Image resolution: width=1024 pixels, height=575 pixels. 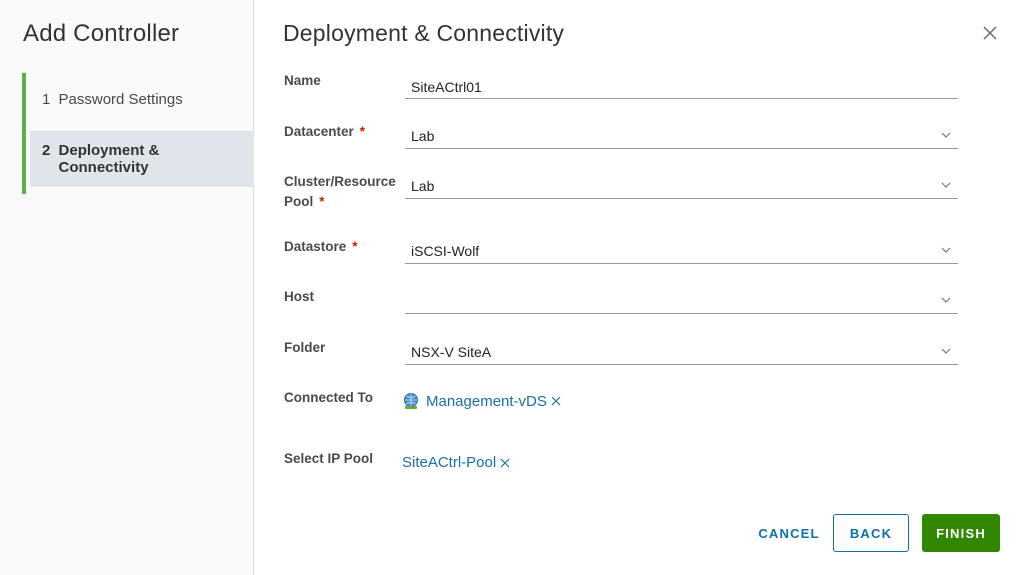 I want to click on finish-button: FINISH, so click(x=961, y=533).